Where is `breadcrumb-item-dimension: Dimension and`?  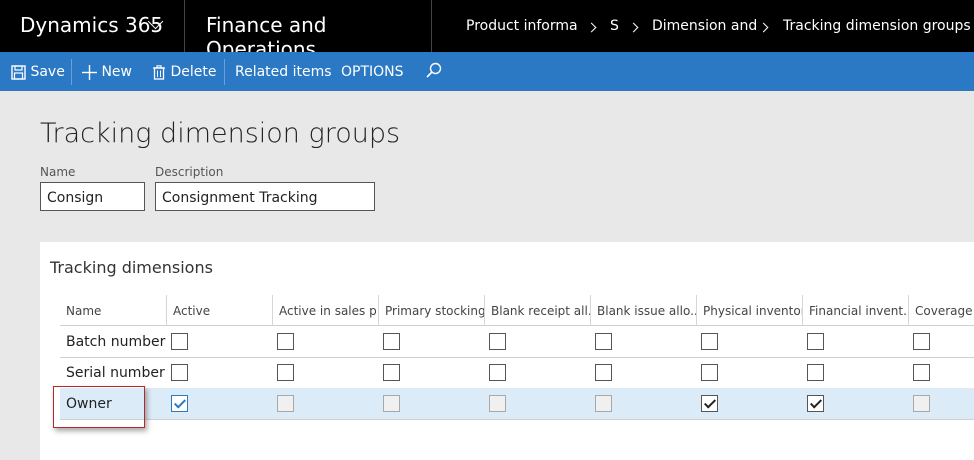 breadcrumb-item-dimension: Dimension and is located at coordinates (704, 26).